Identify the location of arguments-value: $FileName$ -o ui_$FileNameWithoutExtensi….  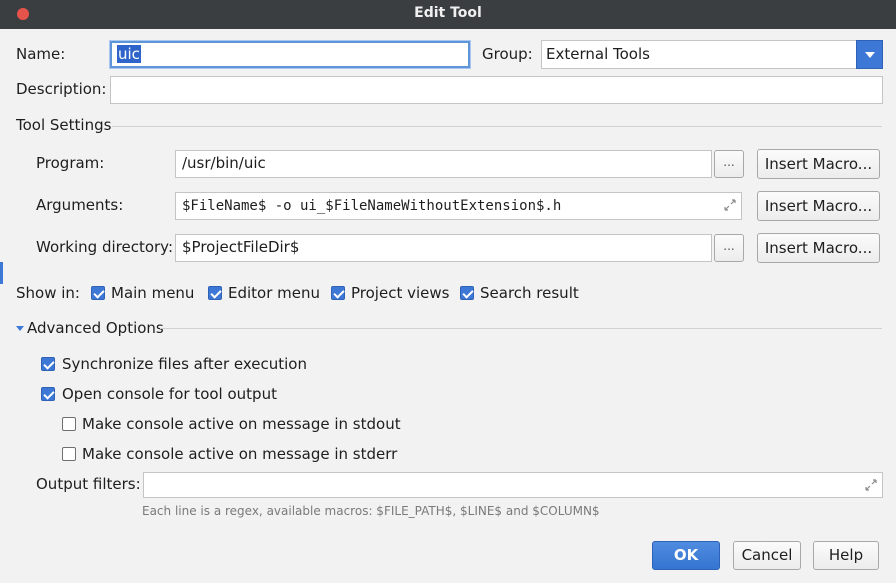
(372, 206).